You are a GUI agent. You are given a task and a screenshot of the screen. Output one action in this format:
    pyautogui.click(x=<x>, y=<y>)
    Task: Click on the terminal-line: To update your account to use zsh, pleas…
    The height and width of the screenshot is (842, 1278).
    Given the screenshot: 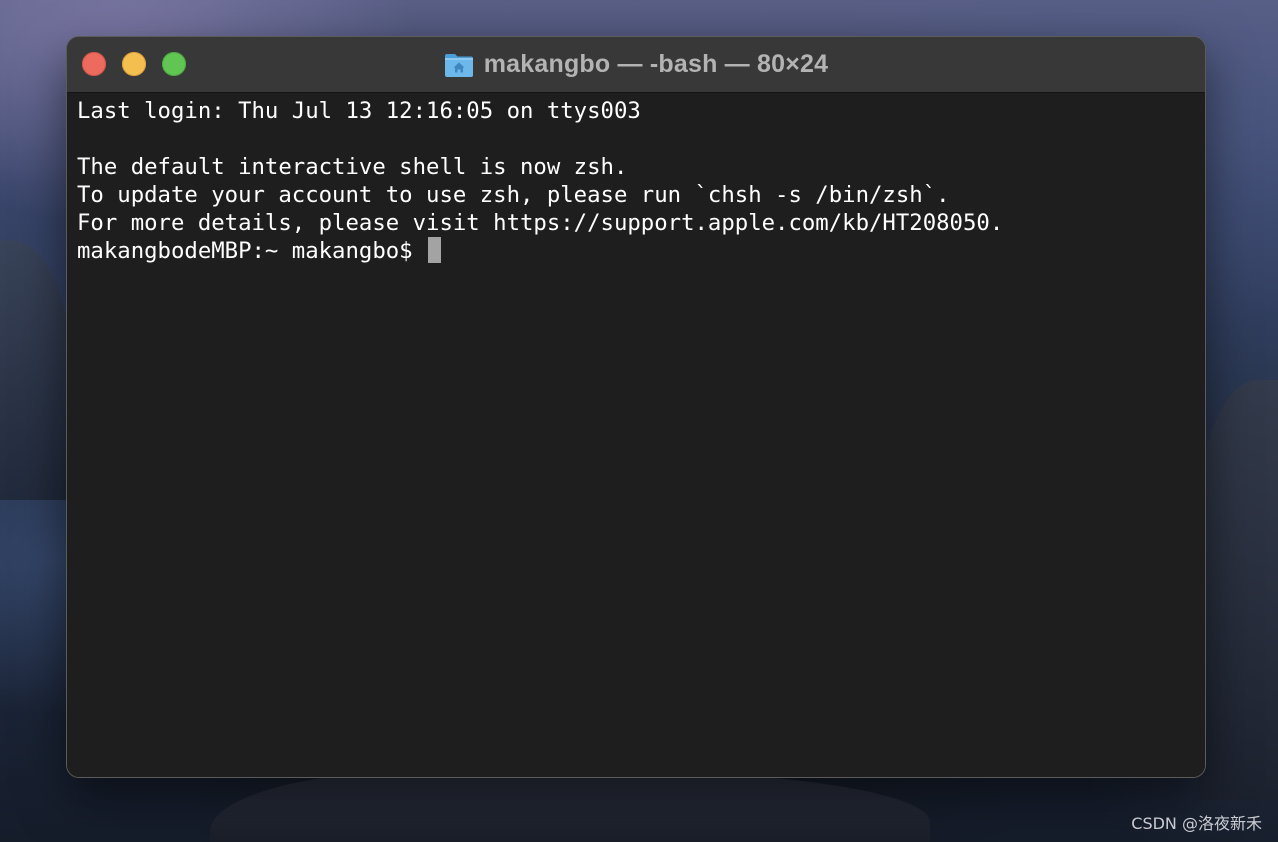 What is the action you would take?
    pyautogui.click(x=513, y=195)
    